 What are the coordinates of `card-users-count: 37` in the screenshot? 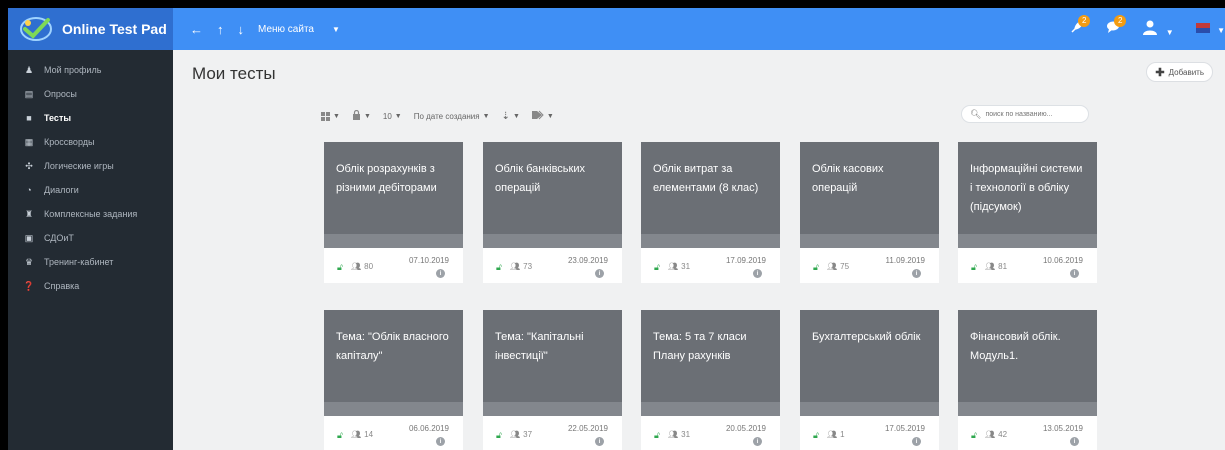 It's located at (528, 434).